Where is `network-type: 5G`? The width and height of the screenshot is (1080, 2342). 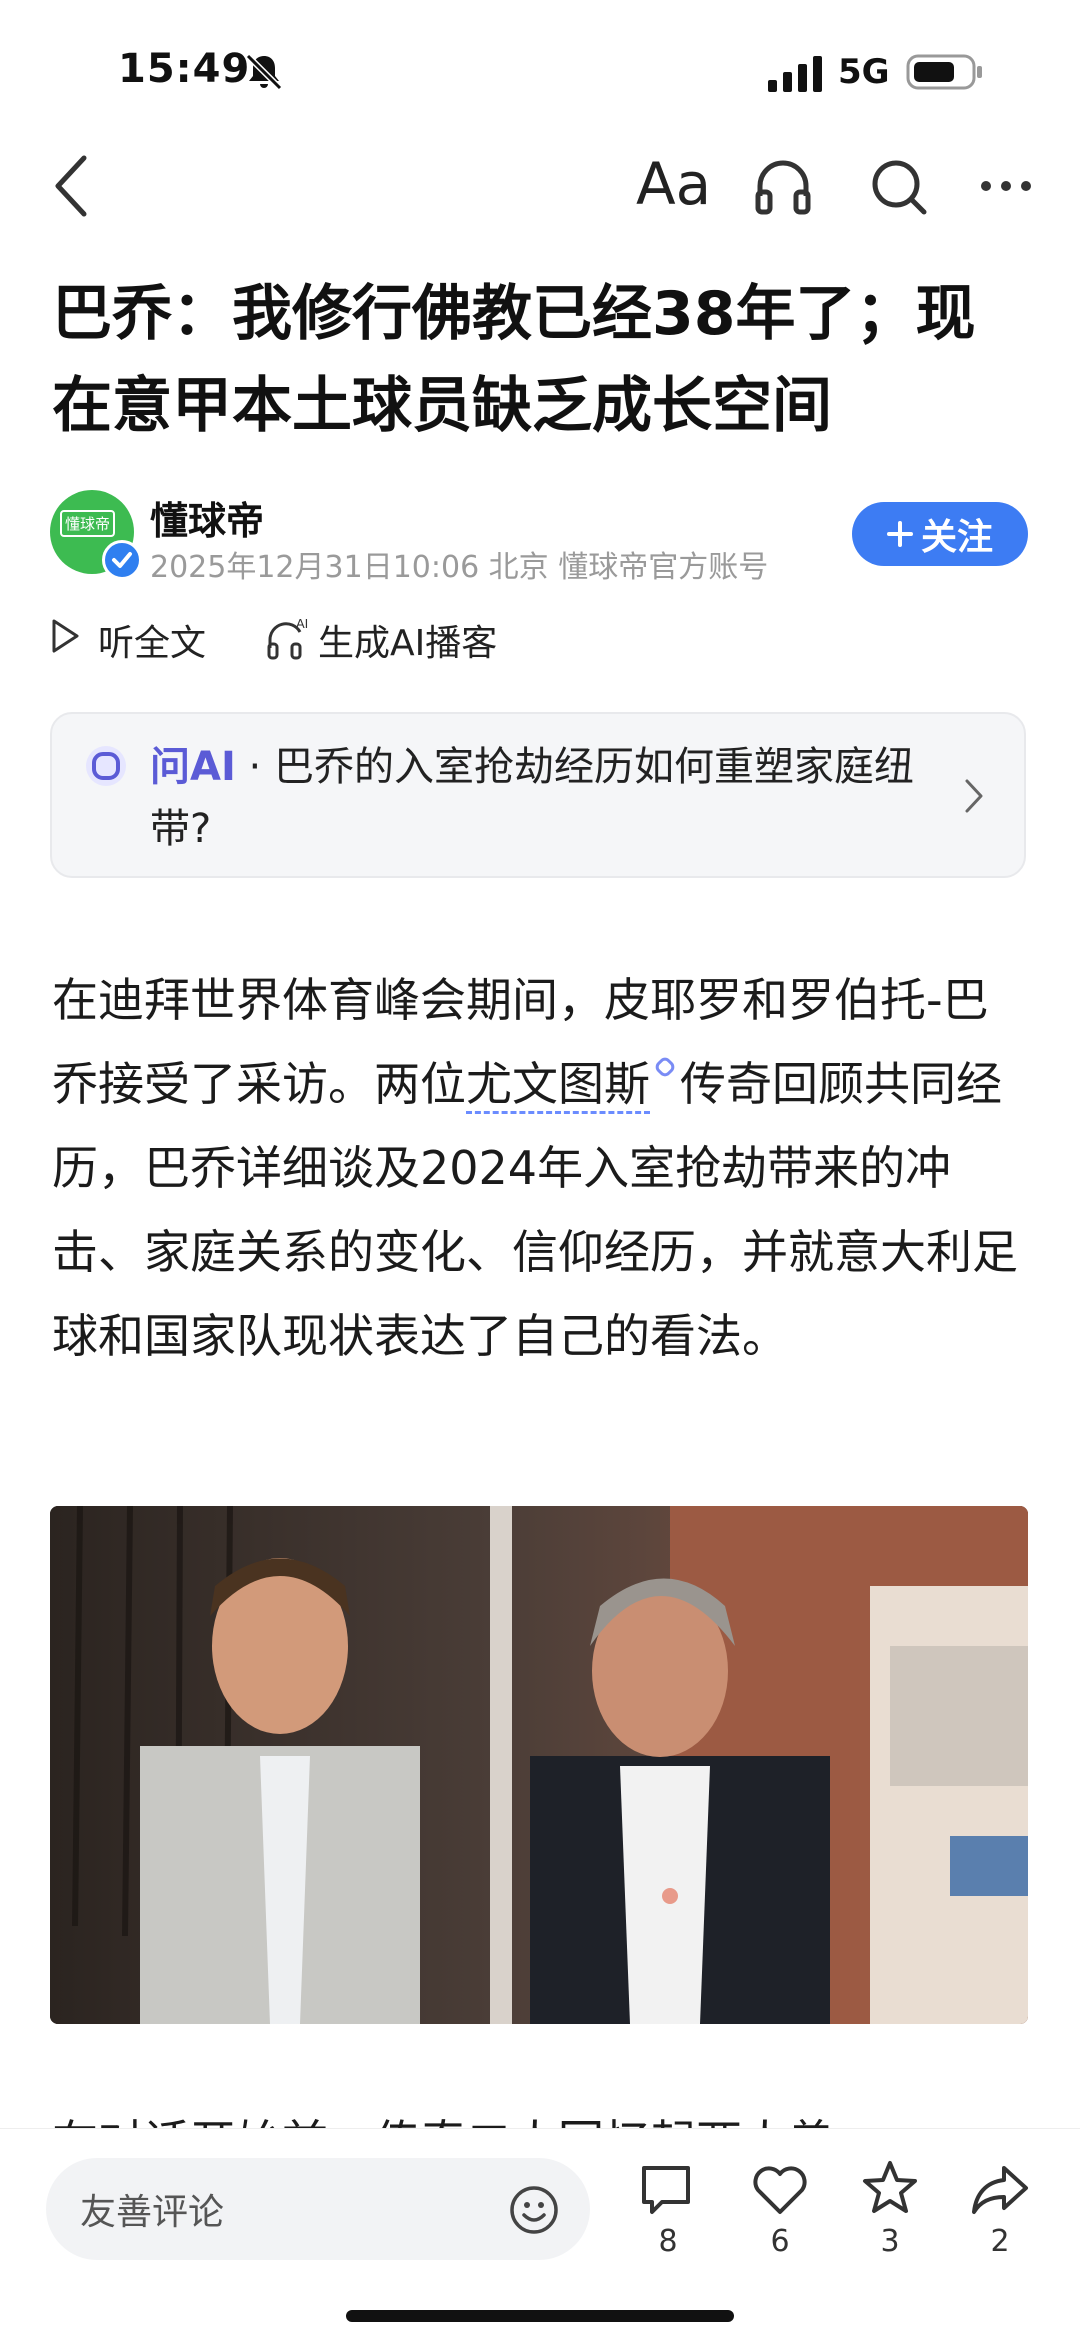 network-type: 5G is located at coordinates (864, 72).